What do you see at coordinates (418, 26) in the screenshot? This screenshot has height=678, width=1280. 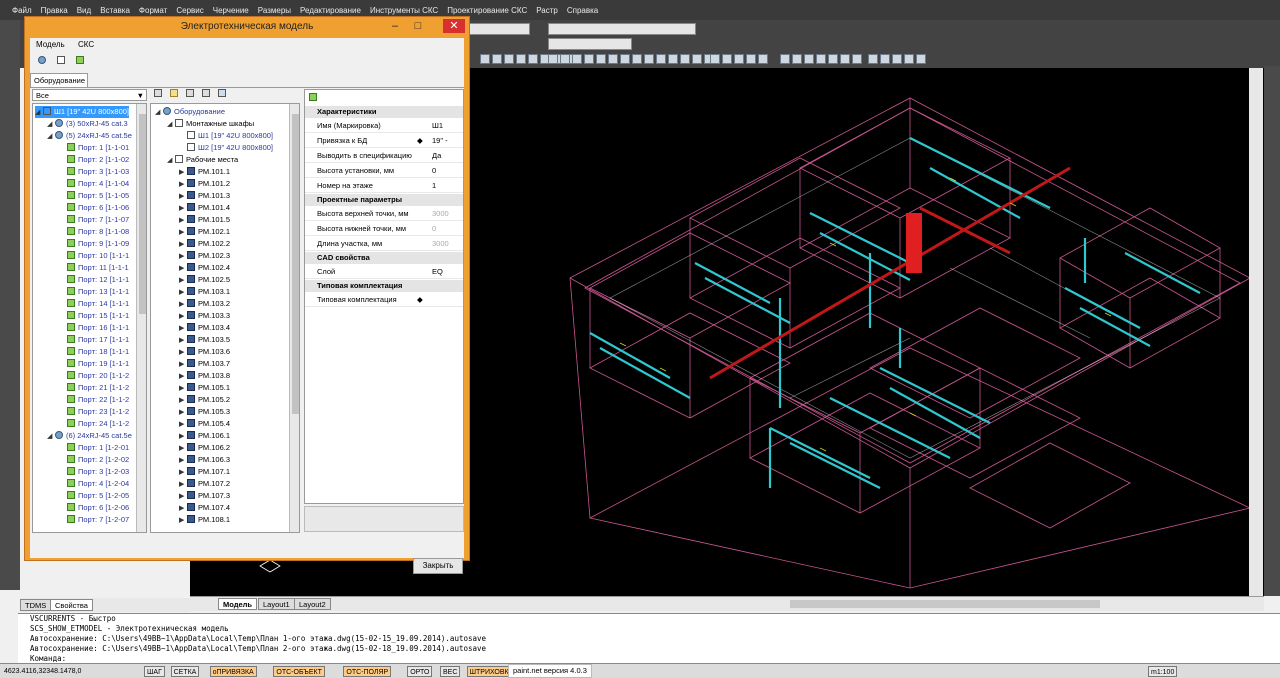 I see `maximize-icon: □` at bounding box center [418, 26].